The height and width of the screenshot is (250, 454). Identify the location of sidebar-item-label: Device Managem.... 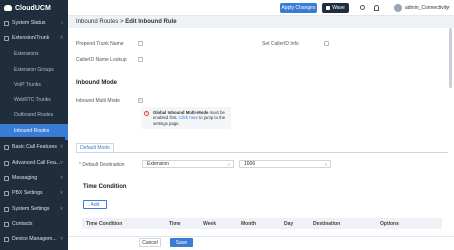
(34, 239).